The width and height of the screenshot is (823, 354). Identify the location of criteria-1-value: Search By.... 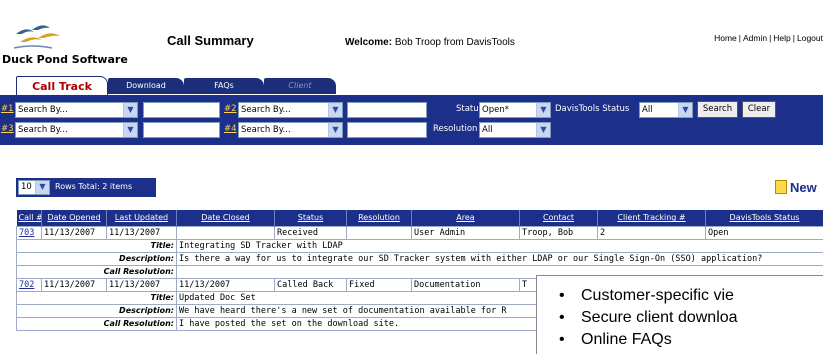
(43, 110).